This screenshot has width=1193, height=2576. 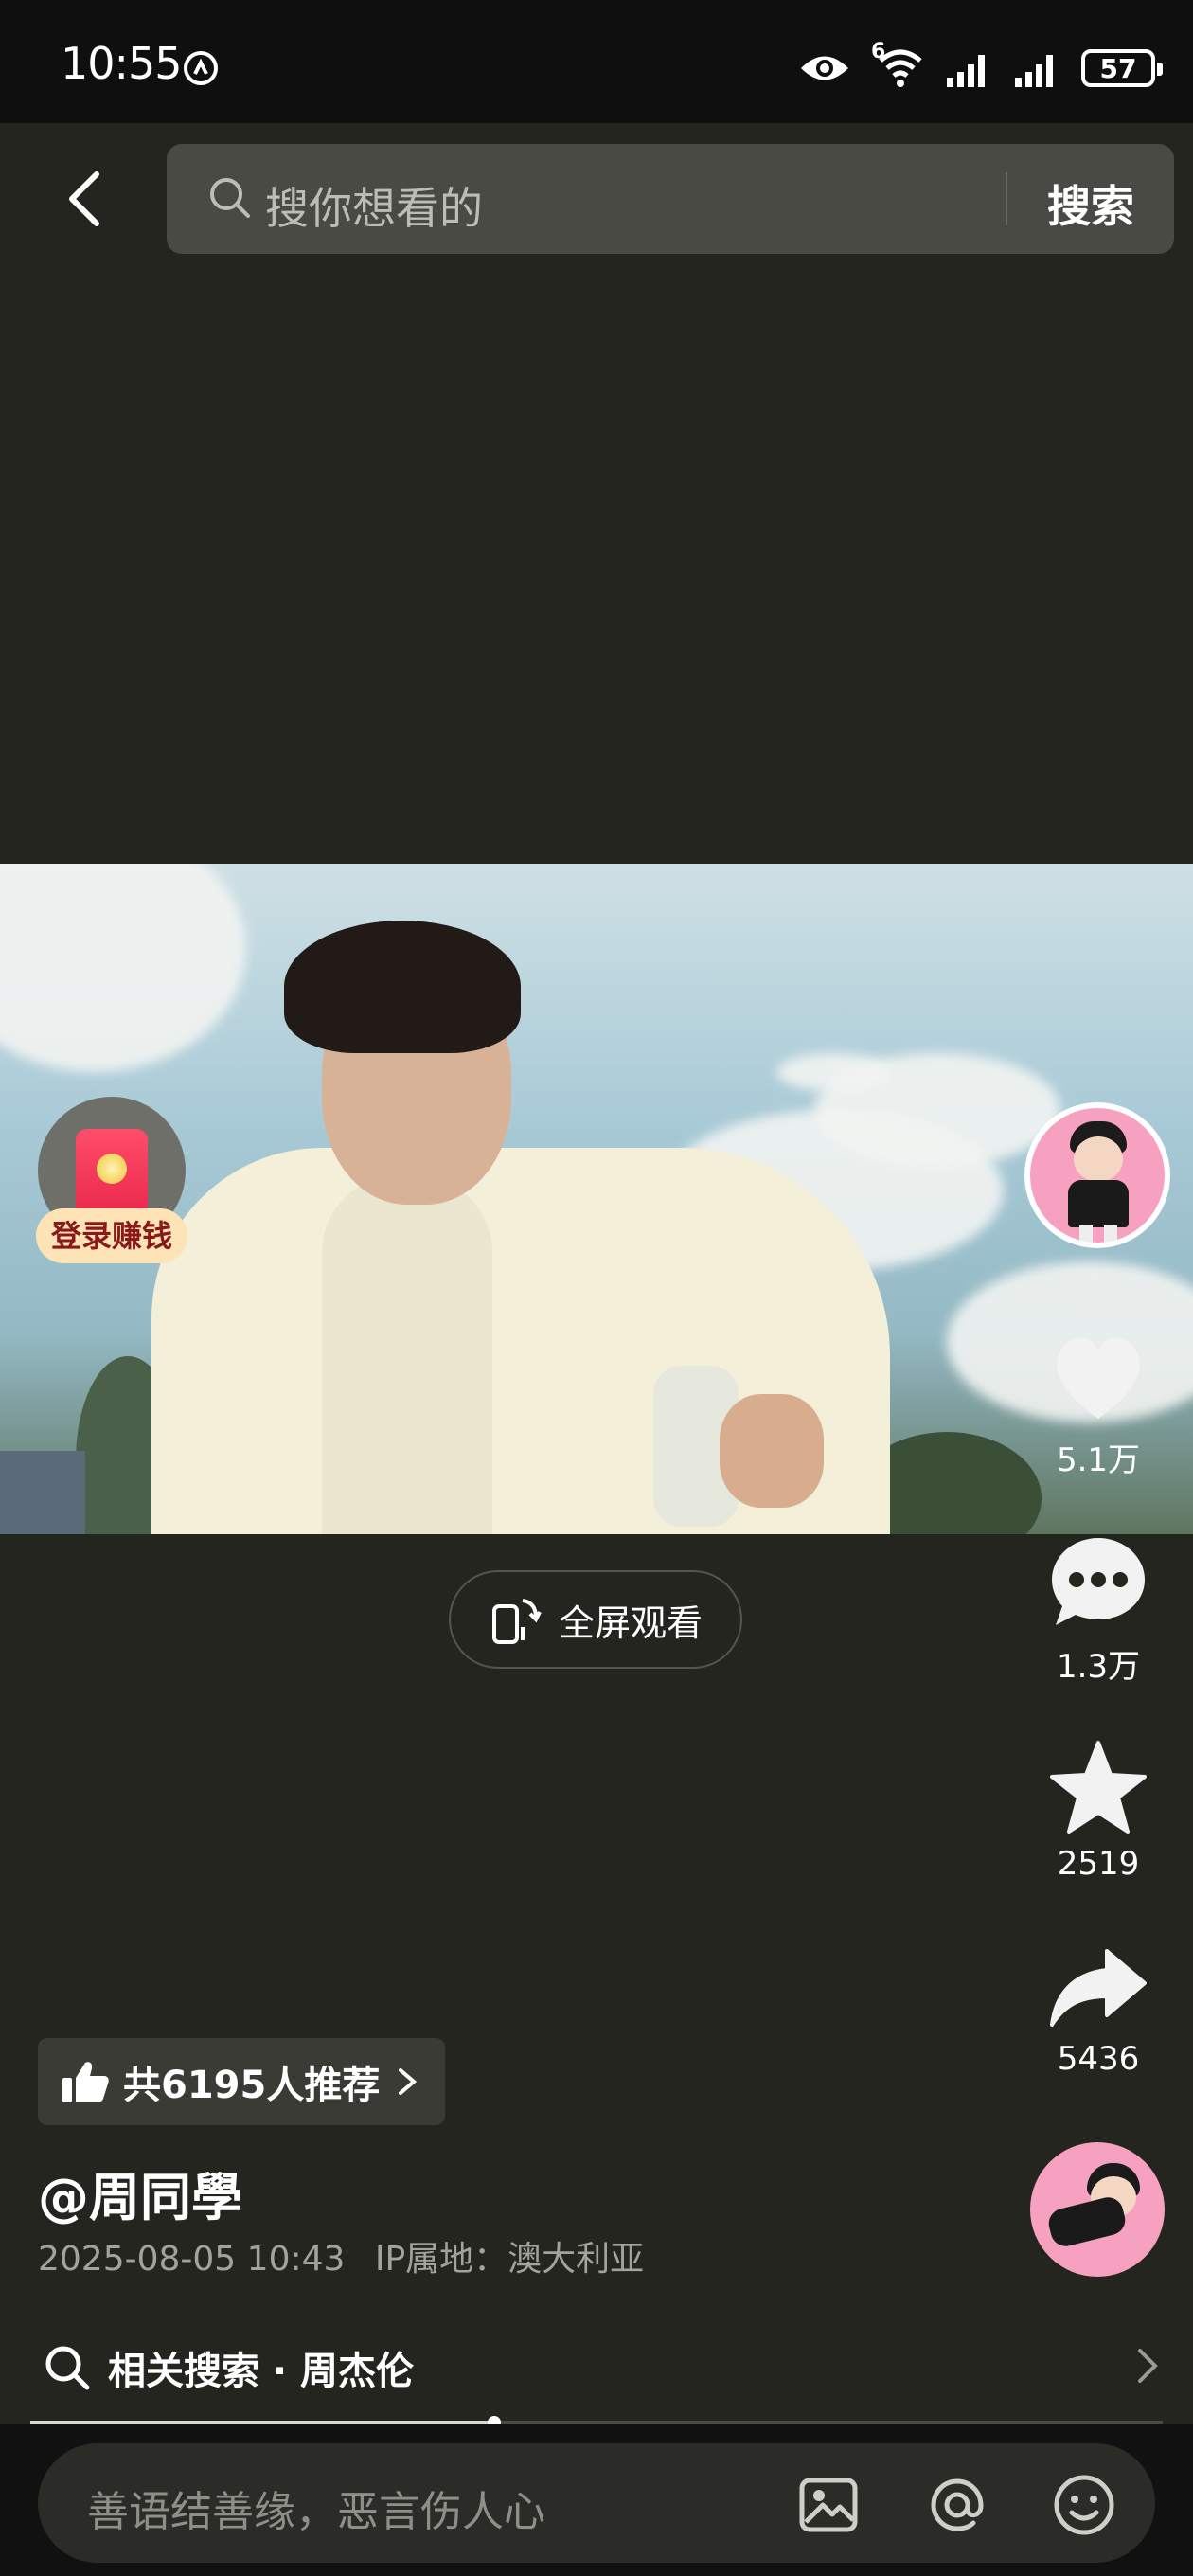 I want to click on post-meta: 2025-08-05 10:43 IP属地：澳大利亚, so click(x=350, y=2256).